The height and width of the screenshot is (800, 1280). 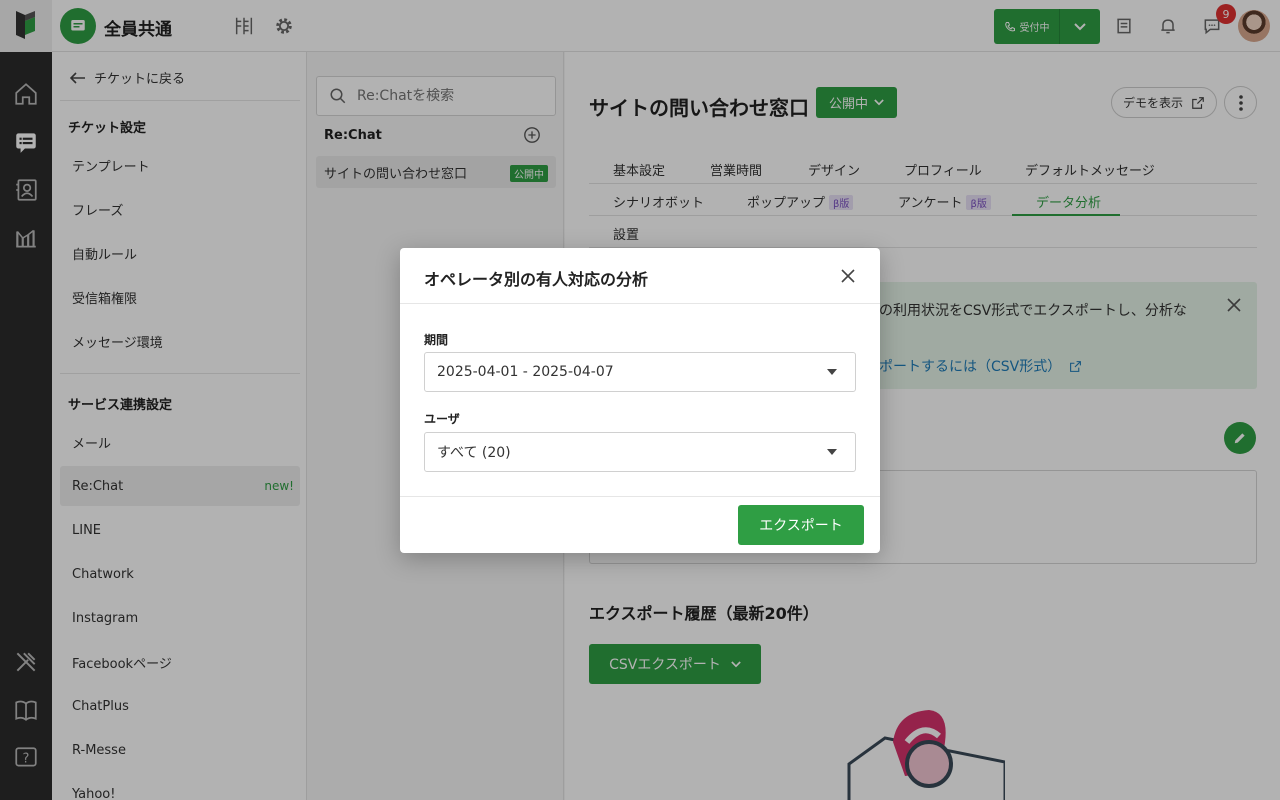 I want to click on export-button: エクスポート, so click(x=801, y=525).